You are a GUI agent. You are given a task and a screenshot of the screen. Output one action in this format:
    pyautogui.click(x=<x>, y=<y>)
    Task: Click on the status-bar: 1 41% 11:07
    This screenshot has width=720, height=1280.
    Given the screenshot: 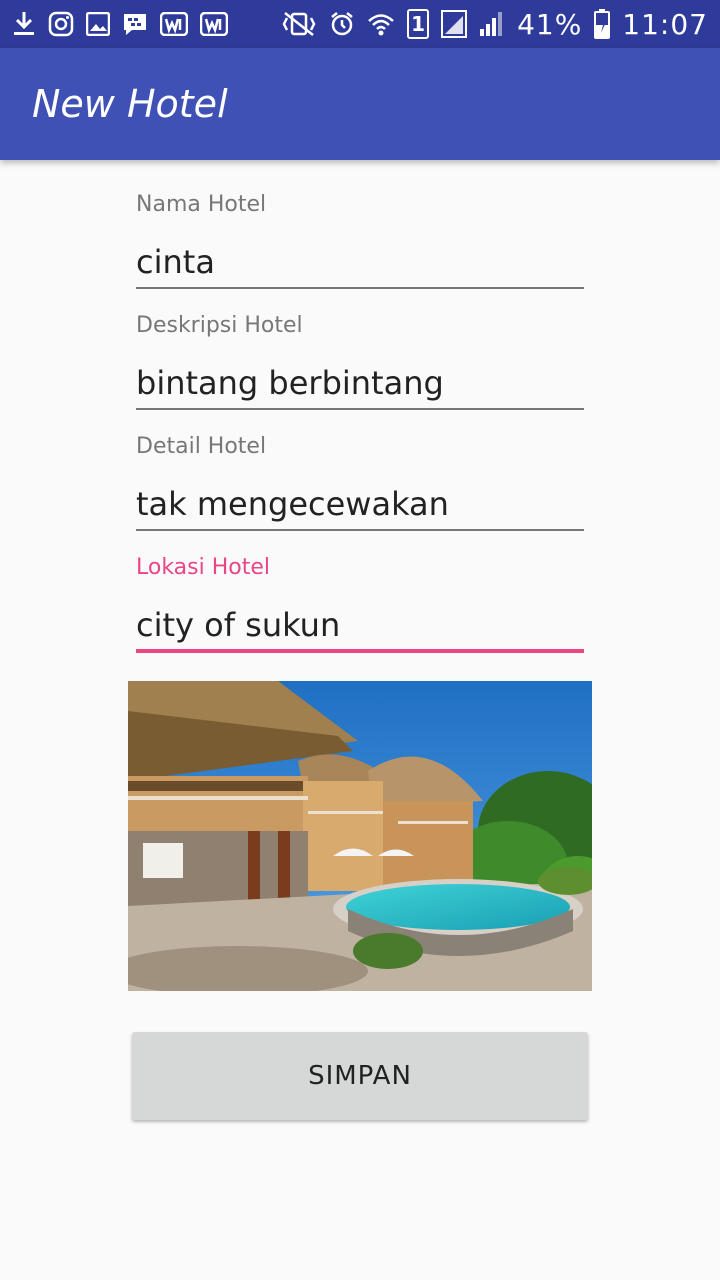 What is the action you would take?
    pyautogui.click(x=360, y=24)
    